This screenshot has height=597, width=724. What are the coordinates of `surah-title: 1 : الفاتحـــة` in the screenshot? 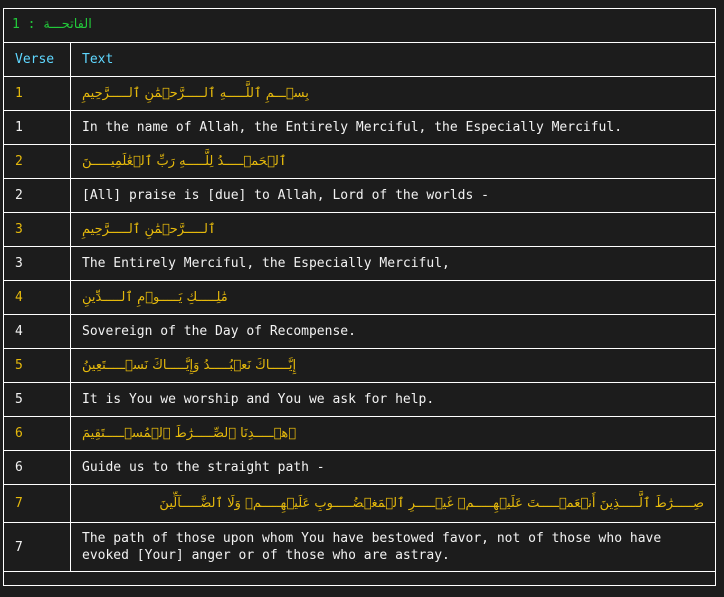 It's located at (52, 25).